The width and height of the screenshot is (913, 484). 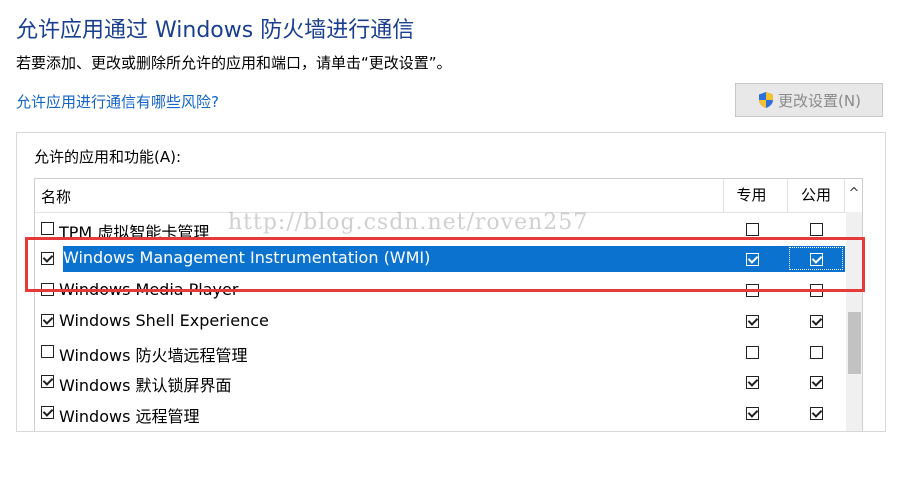 I want to click on list-item-label: Windows 默认锁屏界面, so click(x=145, y=385).